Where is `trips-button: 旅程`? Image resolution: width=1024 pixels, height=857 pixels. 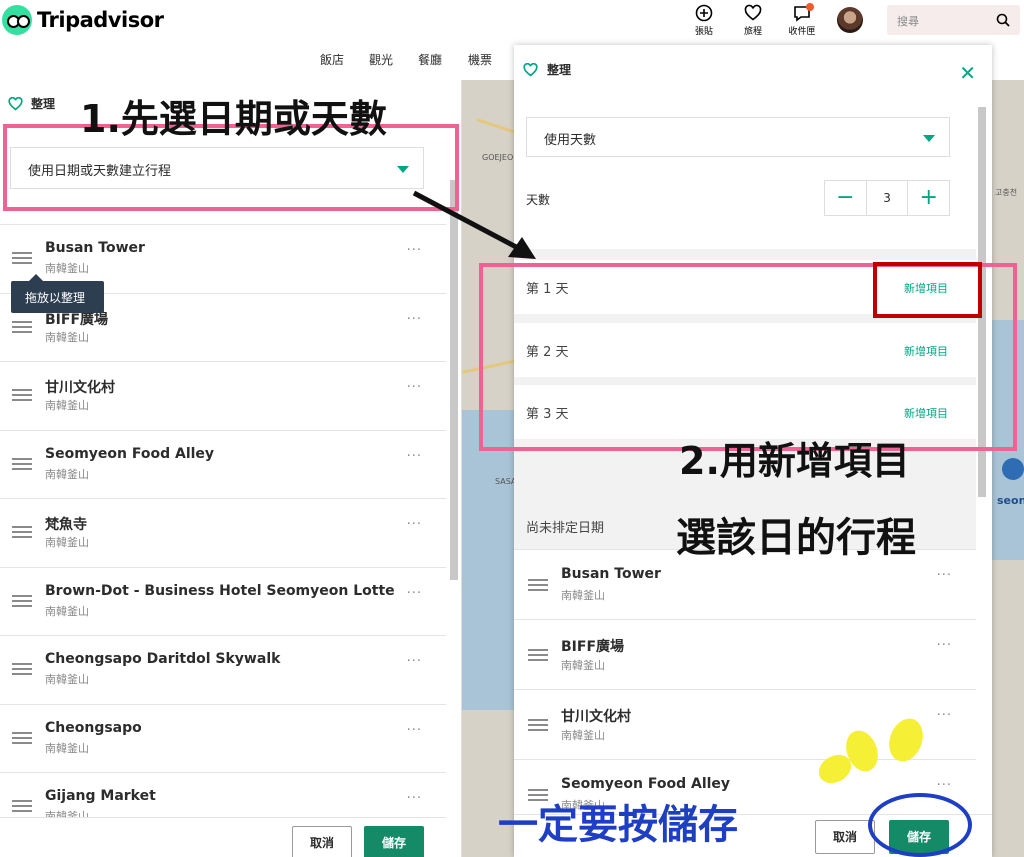
trips-button: 旅程 is located at coordinates (753, 20).